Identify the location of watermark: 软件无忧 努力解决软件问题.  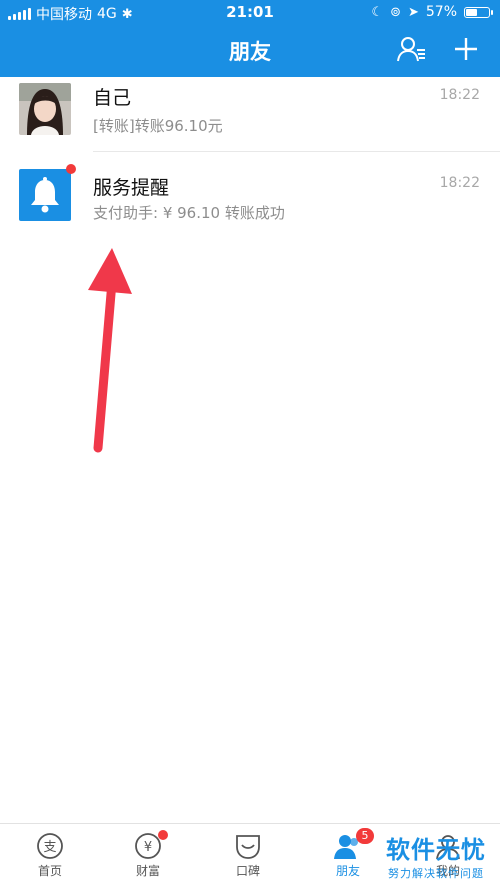
(436, 855).